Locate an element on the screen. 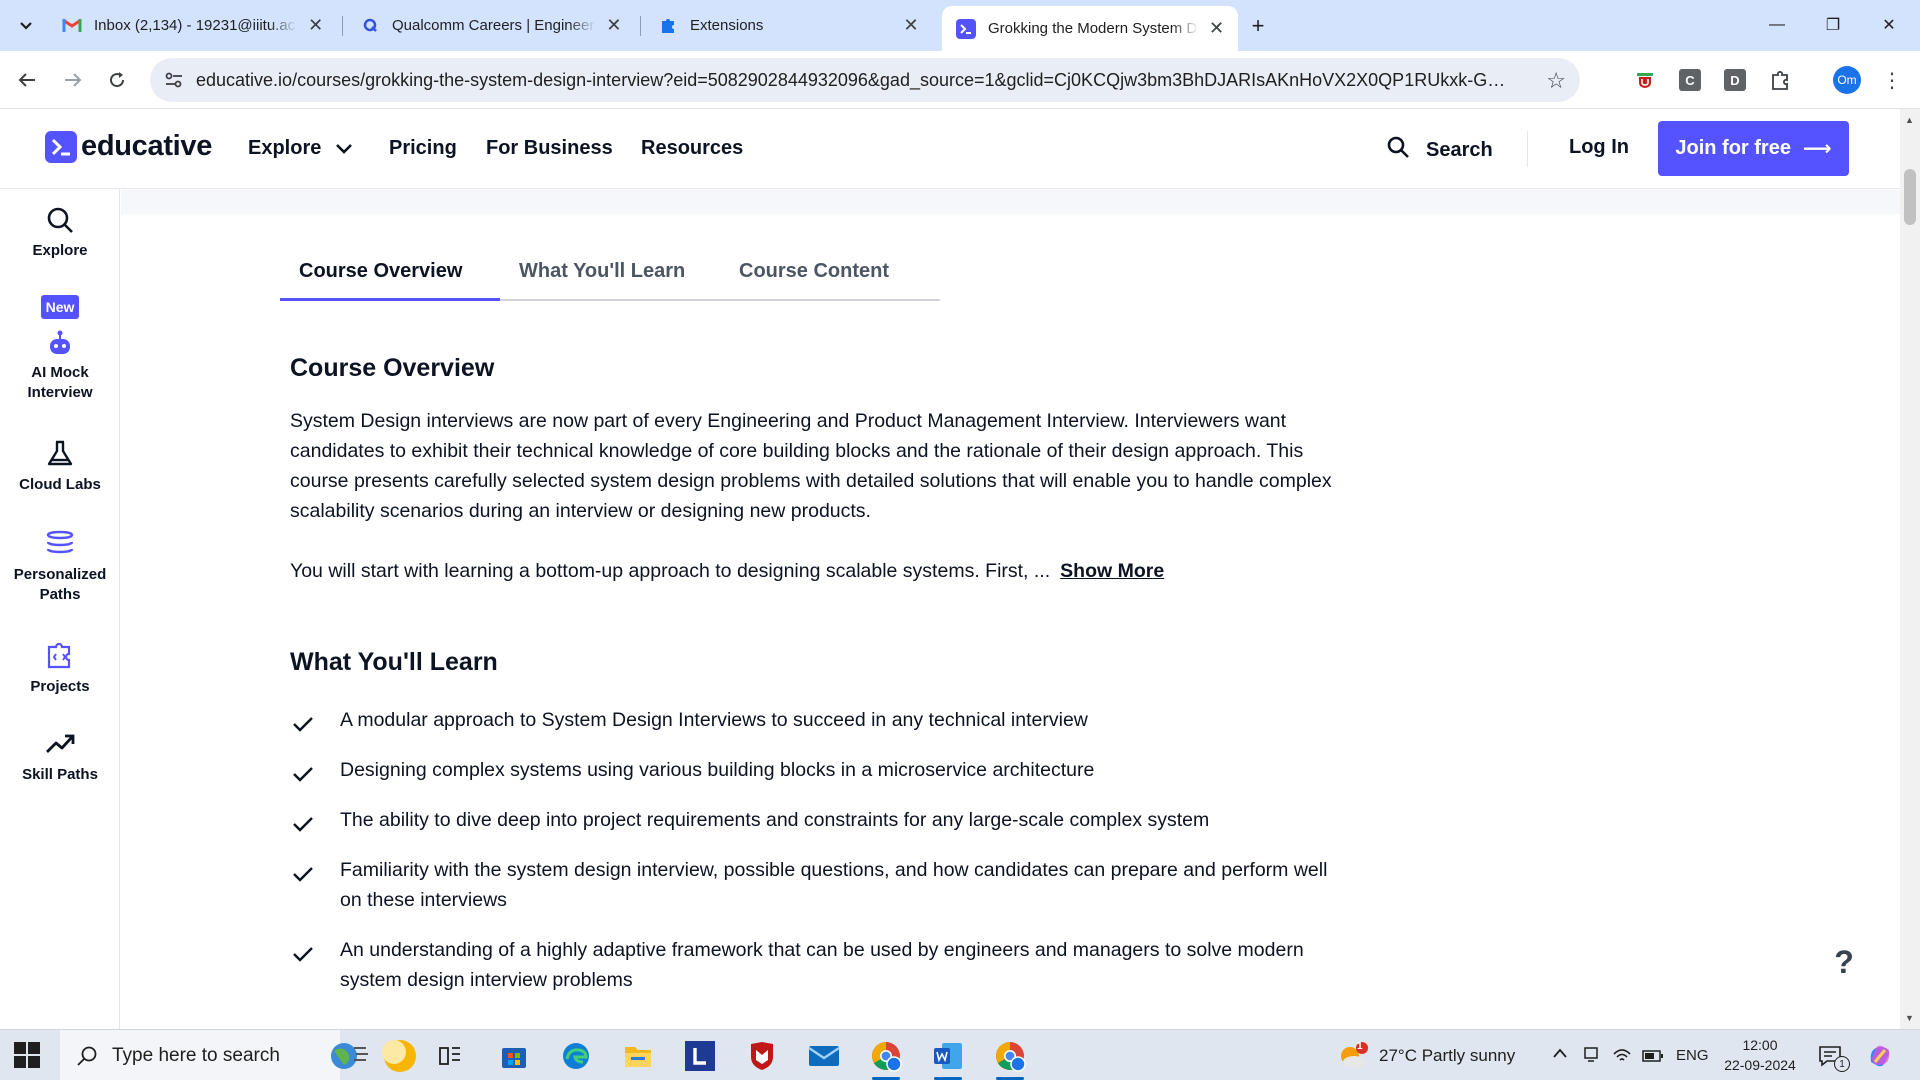 This screenshot has height=1080, width=1920. bookmark-star-icon: ☆ is located at coordinates (1556, 81).